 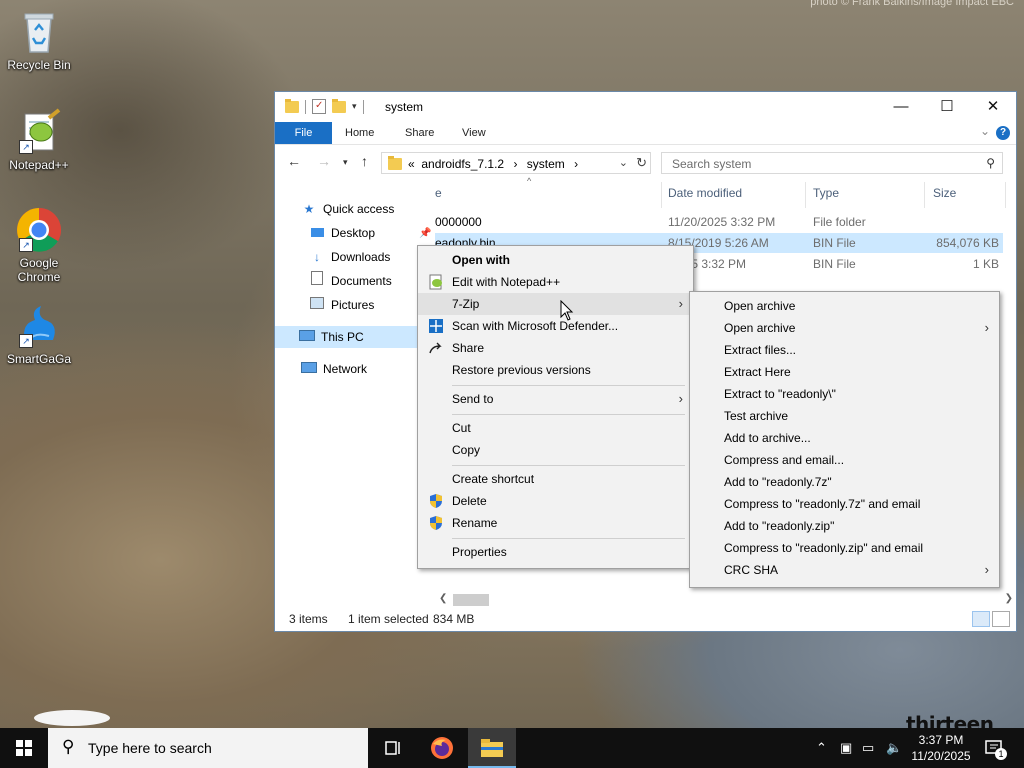 What do you see at coordinates (462, 164) in the screenshot?
I see `breadcrumb-item: androidfs_7.1.2` at bounding box center [462, 164].